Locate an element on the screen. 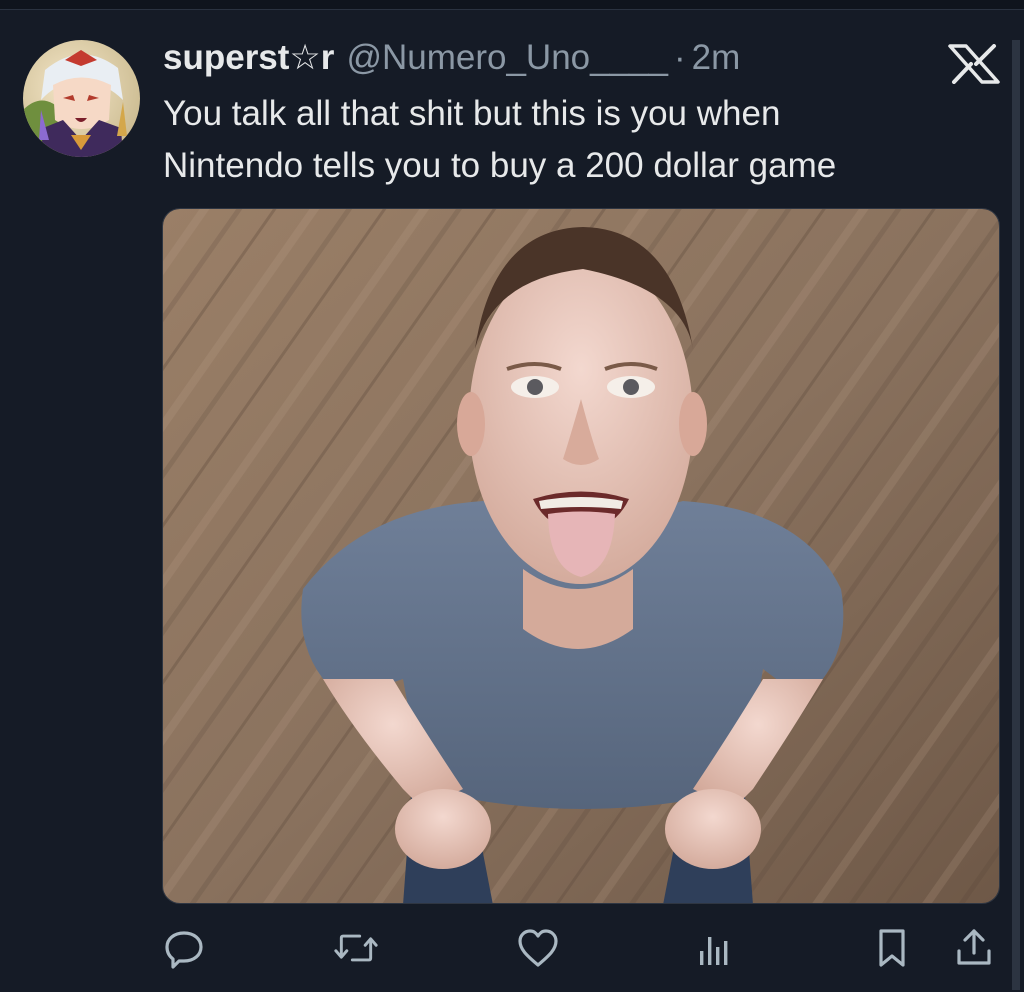 Image resolution: width=1024 pixels, height=992 pixels. top-divider is located at coordinates (512, 5).